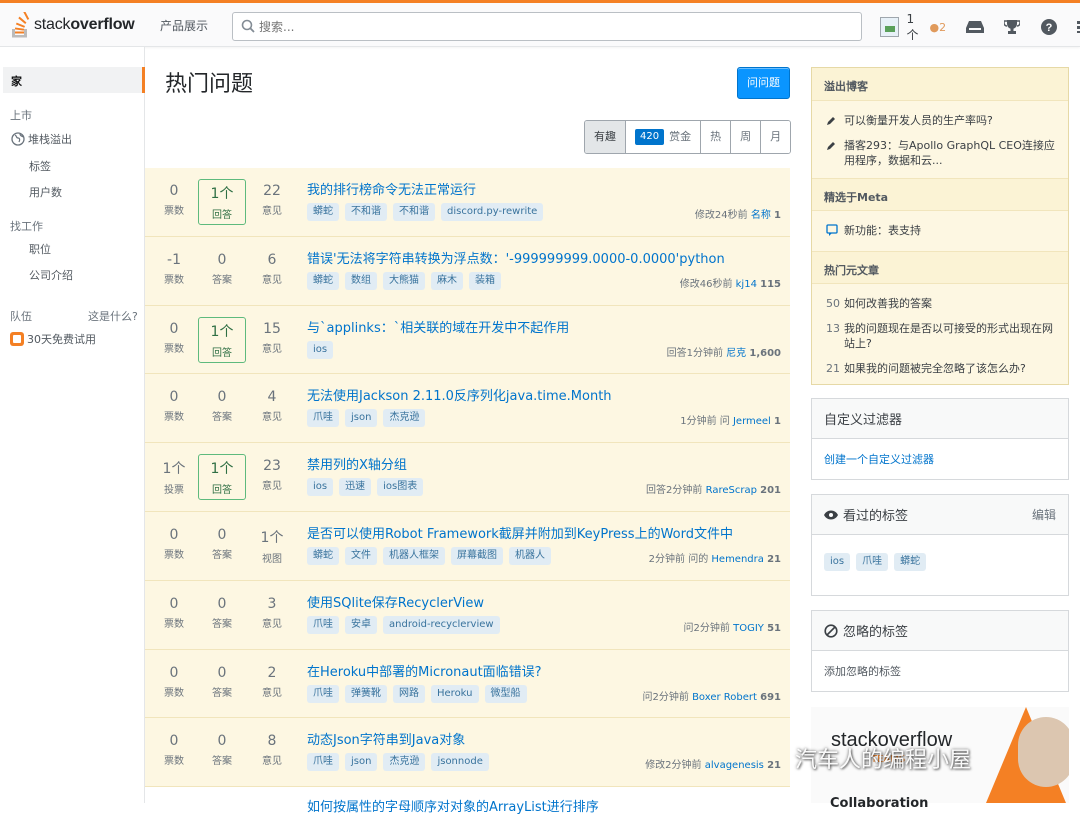 Image resolution: width=1080 pixels, height=815 pixels. What do you see at coordinates (40, 166) in the screenshot?
I see `nav-tags: 标签` at bounding box center [40, 166].